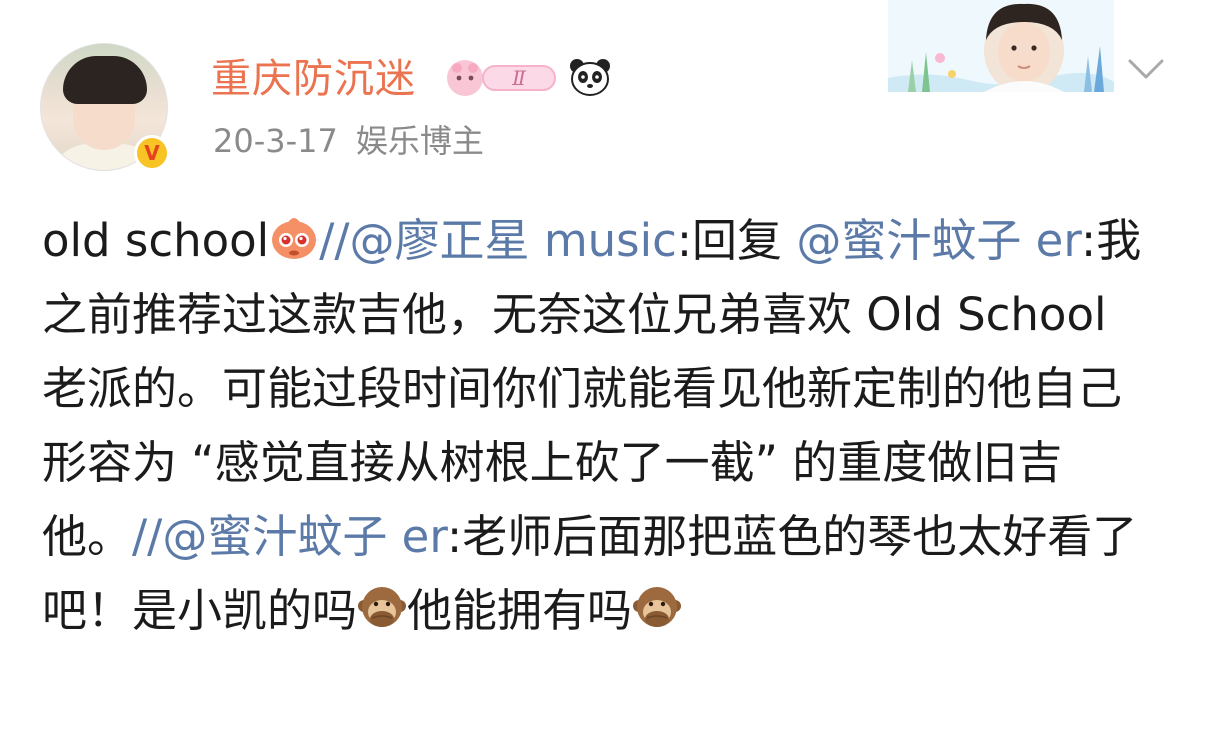 This screenshot has height=734, width=1206. Describe the element at coordinates (513, 240) in the screenshot. I see `mention-link: @廖正星 music` at that location.